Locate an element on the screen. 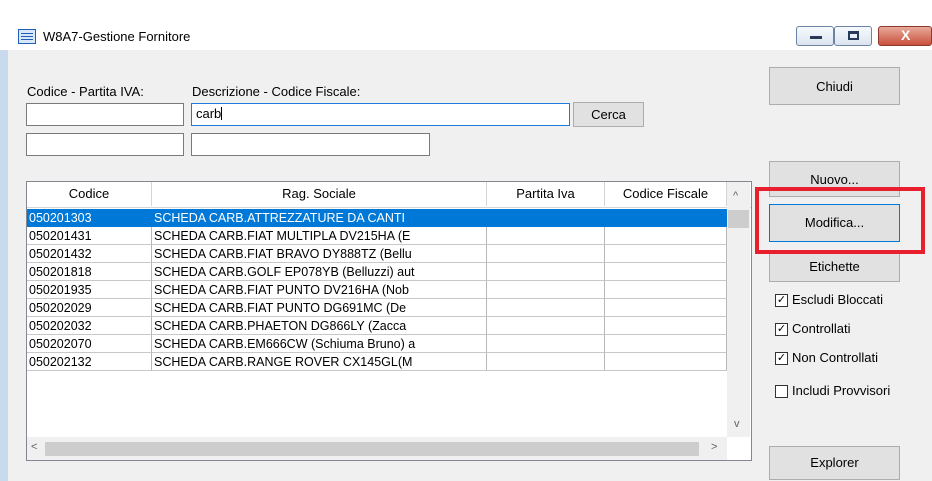 The height and width of the screenshot is (481, 932). app-icon is located at coordinates (27, 36).